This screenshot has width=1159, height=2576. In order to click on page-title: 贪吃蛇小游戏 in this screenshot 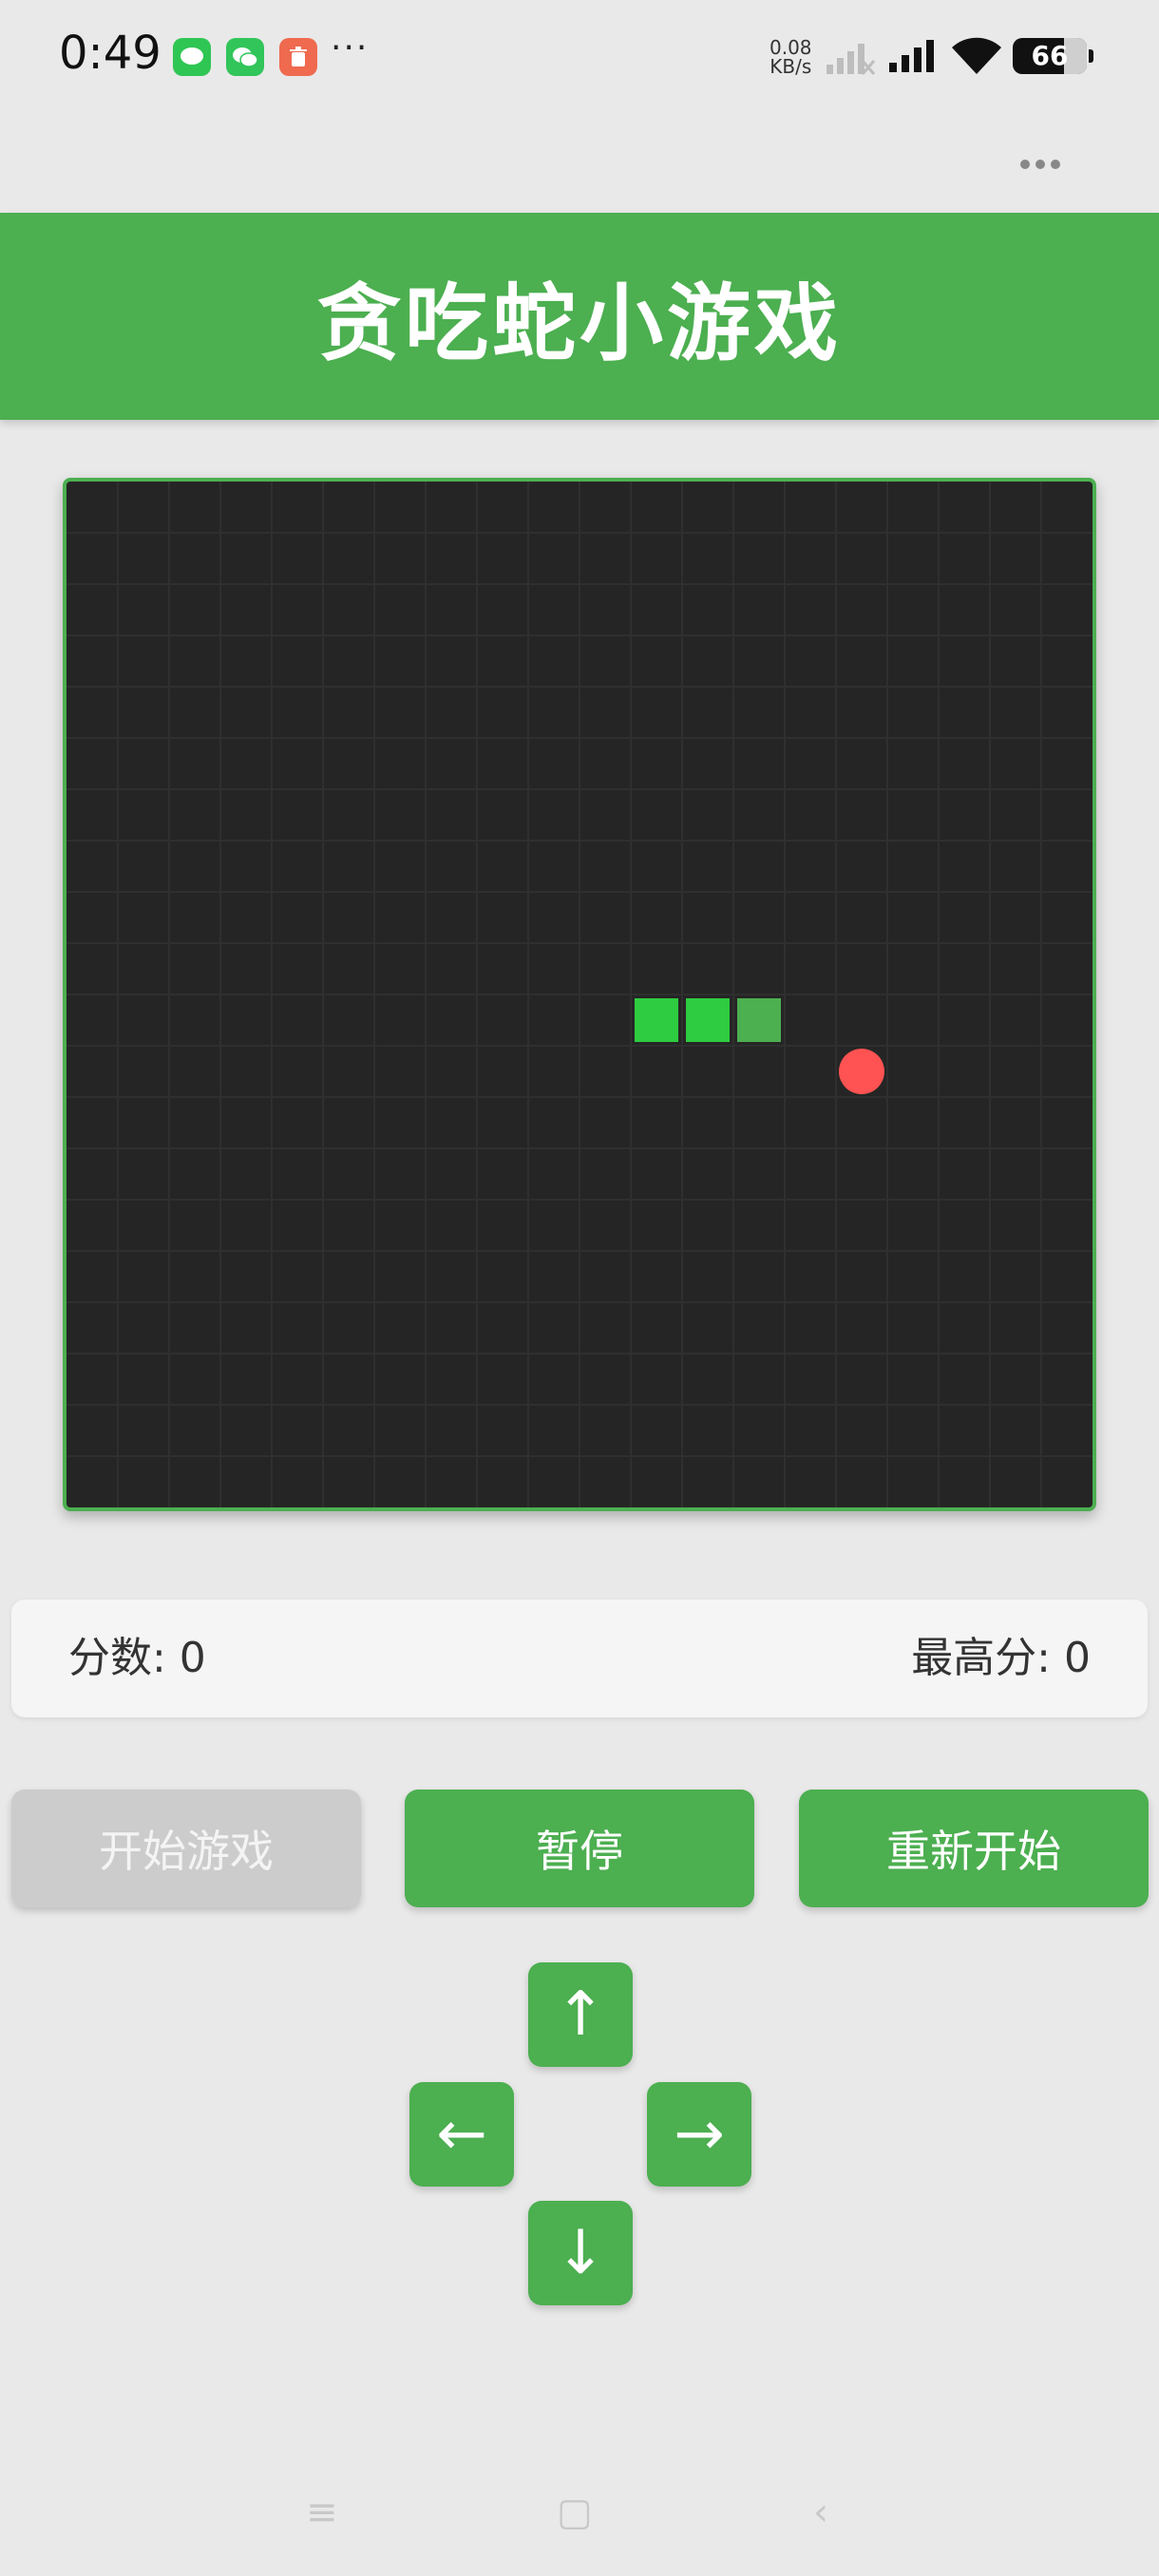, I will do `click(579, 323)`.